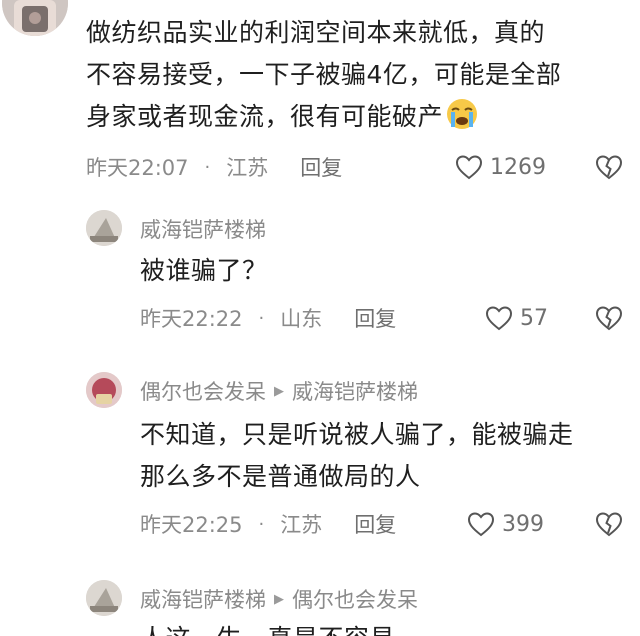 The image size is (640, 636). I want to click on reply-body: 不知道，只是听说被人骗了，能被骗走 那么多不是普通做局的人, so click(388, 456).